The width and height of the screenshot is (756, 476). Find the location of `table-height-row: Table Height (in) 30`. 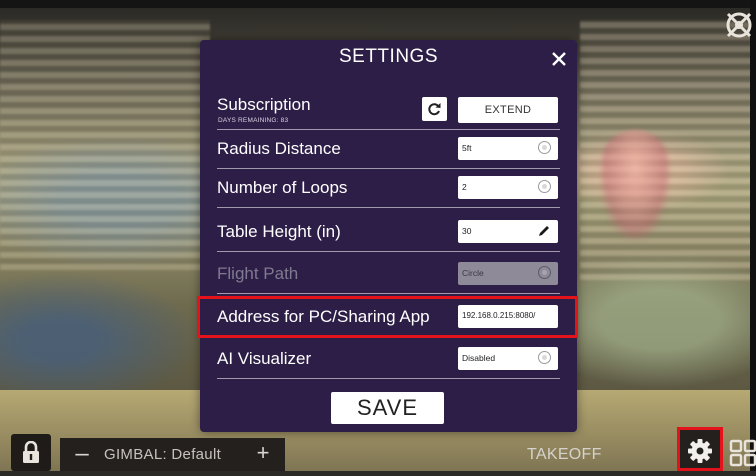

table-height-row: Table Height (in) 30 is located at coordinates (388, 233).